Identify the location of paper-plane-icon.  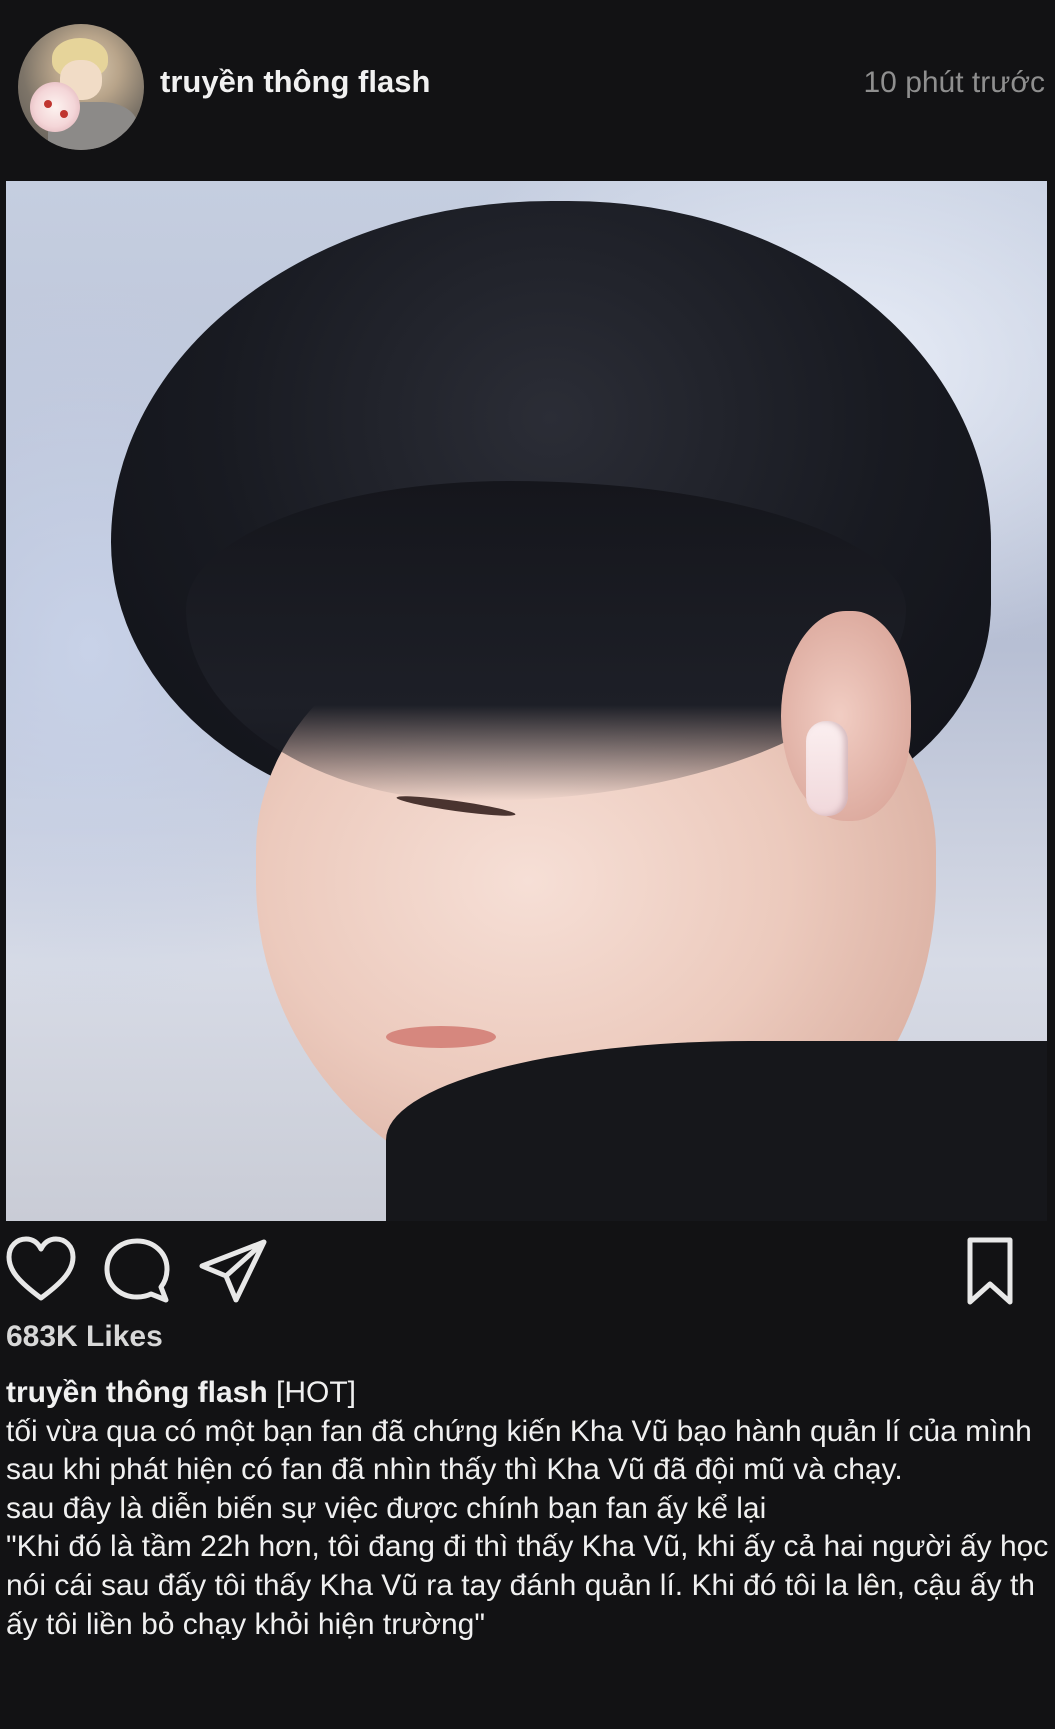
(233, 1271).